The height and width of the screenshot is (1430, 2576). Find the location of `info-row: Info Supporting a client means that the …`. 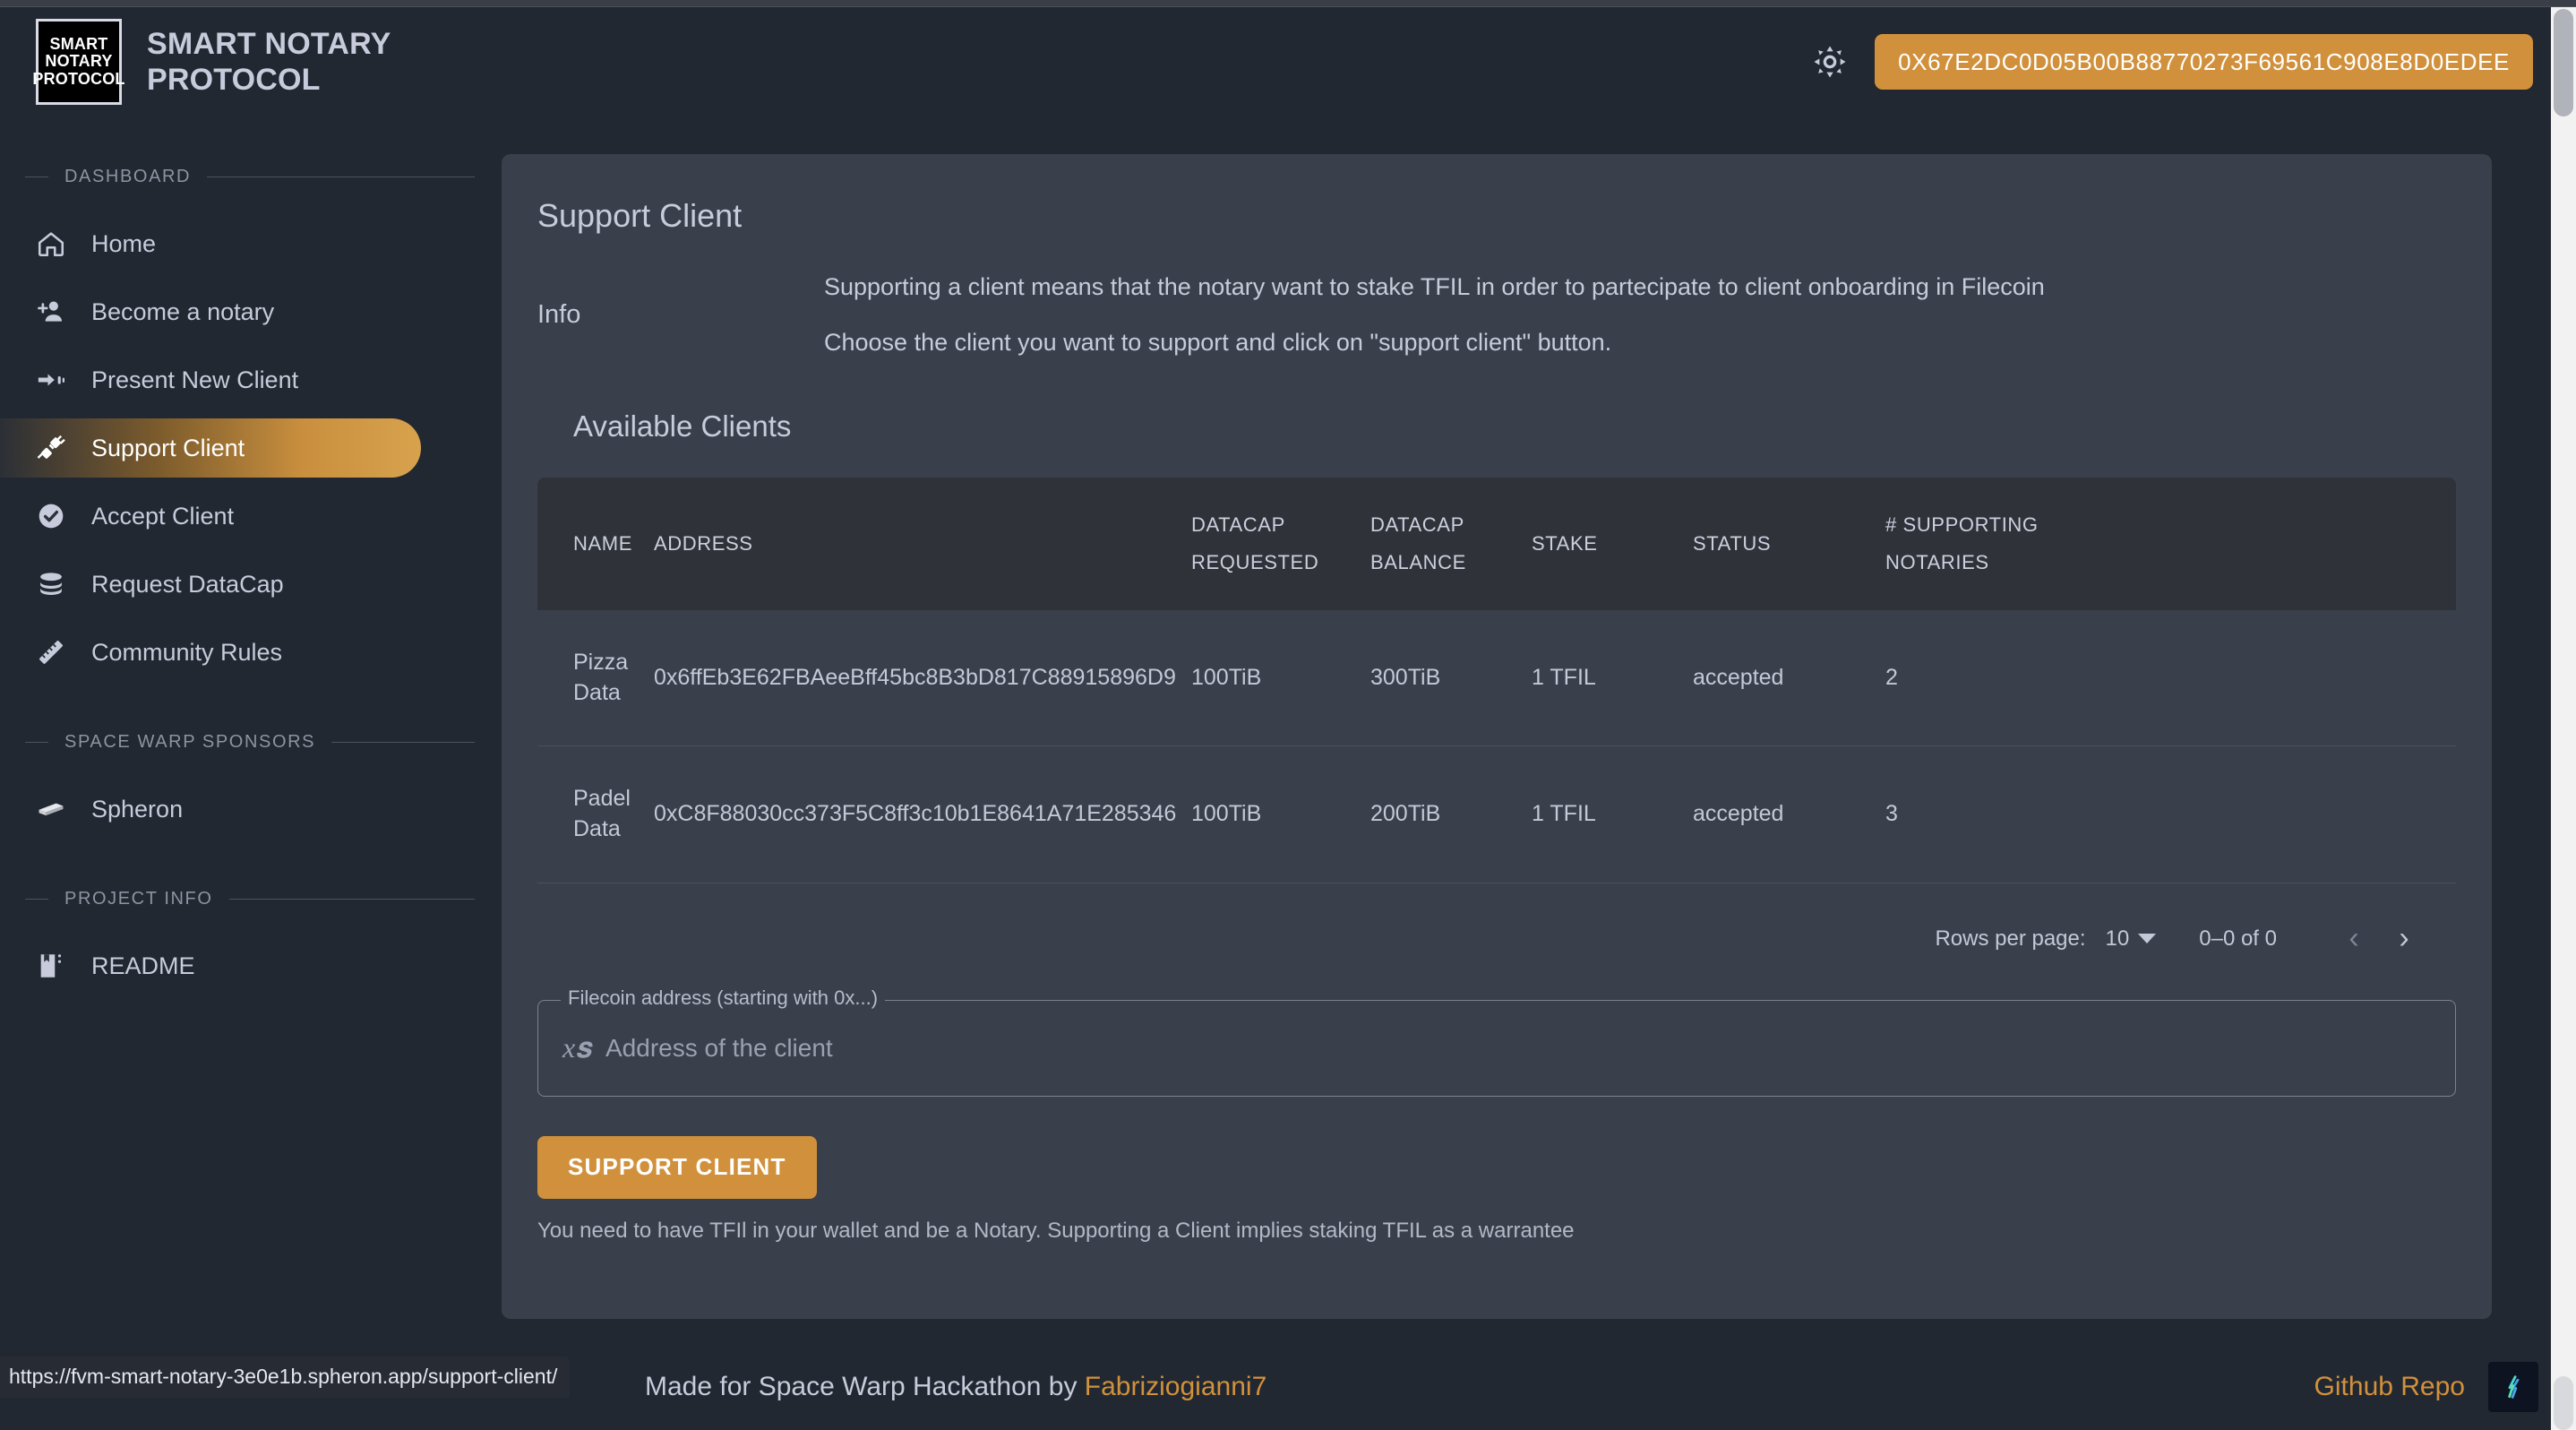

info-row: Info Supporting a client means that the … is located at coordinates (1497, 295).